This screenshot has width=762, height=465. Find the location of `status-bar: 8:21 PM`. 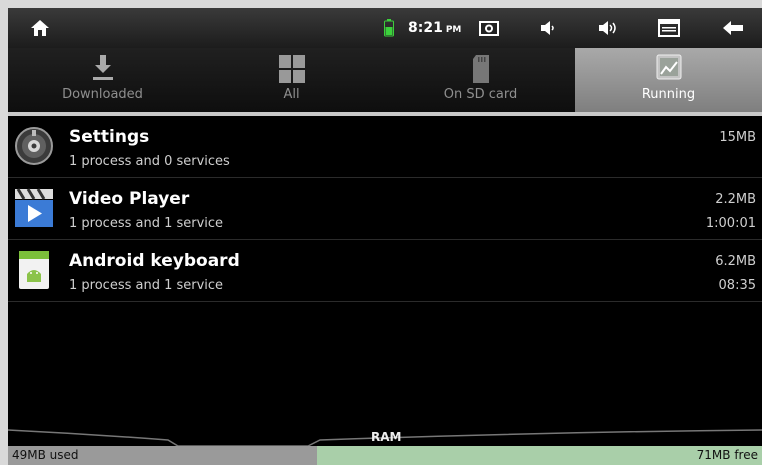

status-bar: 8:21 PM is located at coordinates (385, 28).